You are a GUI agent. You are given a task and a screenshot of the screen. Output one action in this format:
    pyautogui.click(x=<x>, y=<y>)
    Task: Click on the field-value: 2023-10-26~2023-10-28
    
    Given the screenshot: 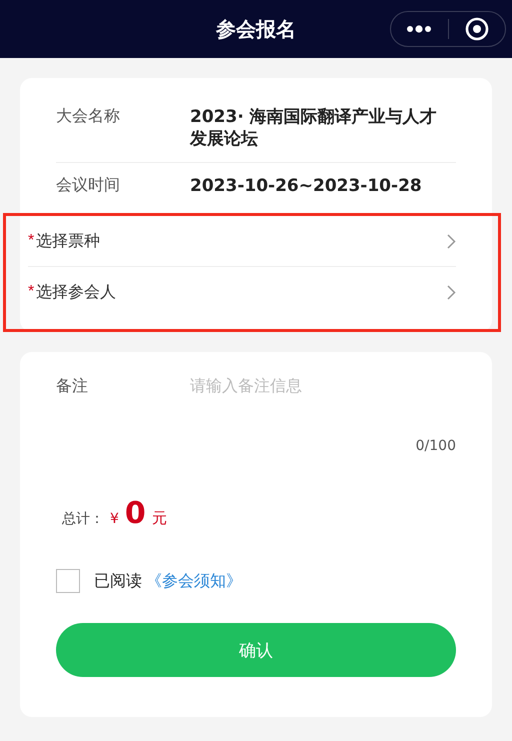 What is the action you would take?
    pyautogui.click(x=306, y=186)
    